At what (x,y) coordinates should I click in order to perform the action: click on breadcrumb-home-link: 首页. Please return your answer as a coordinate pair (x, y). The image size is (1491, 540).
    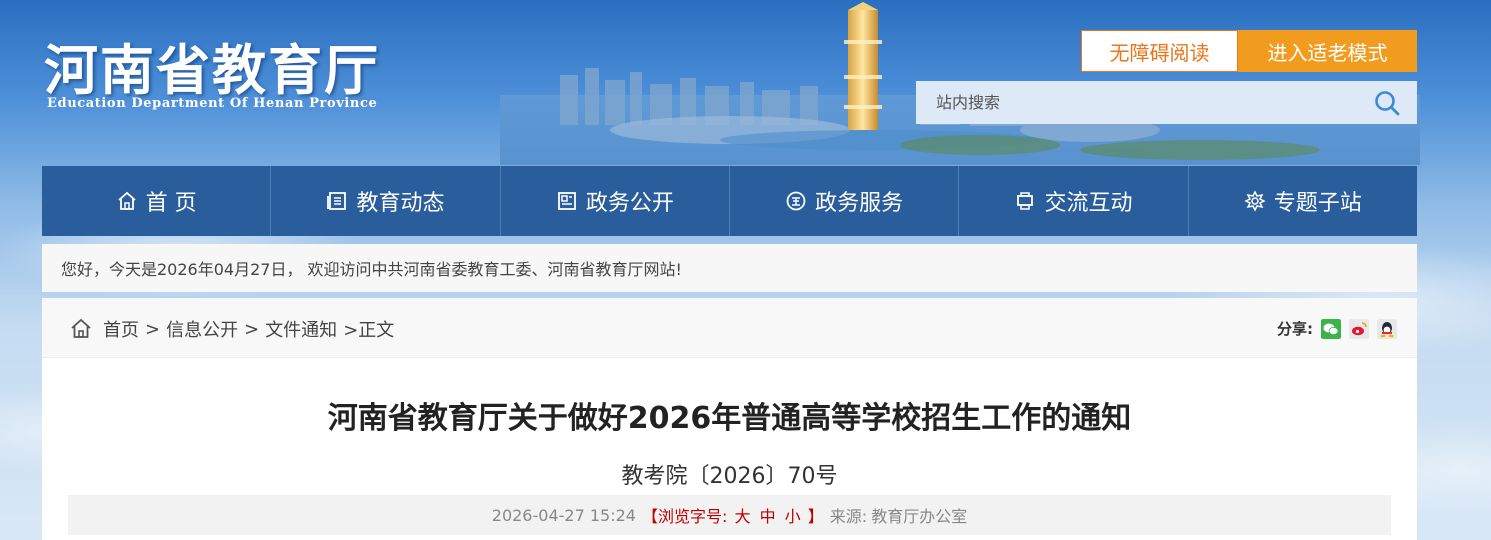
    Looking at the image, I should click on (121, 329).